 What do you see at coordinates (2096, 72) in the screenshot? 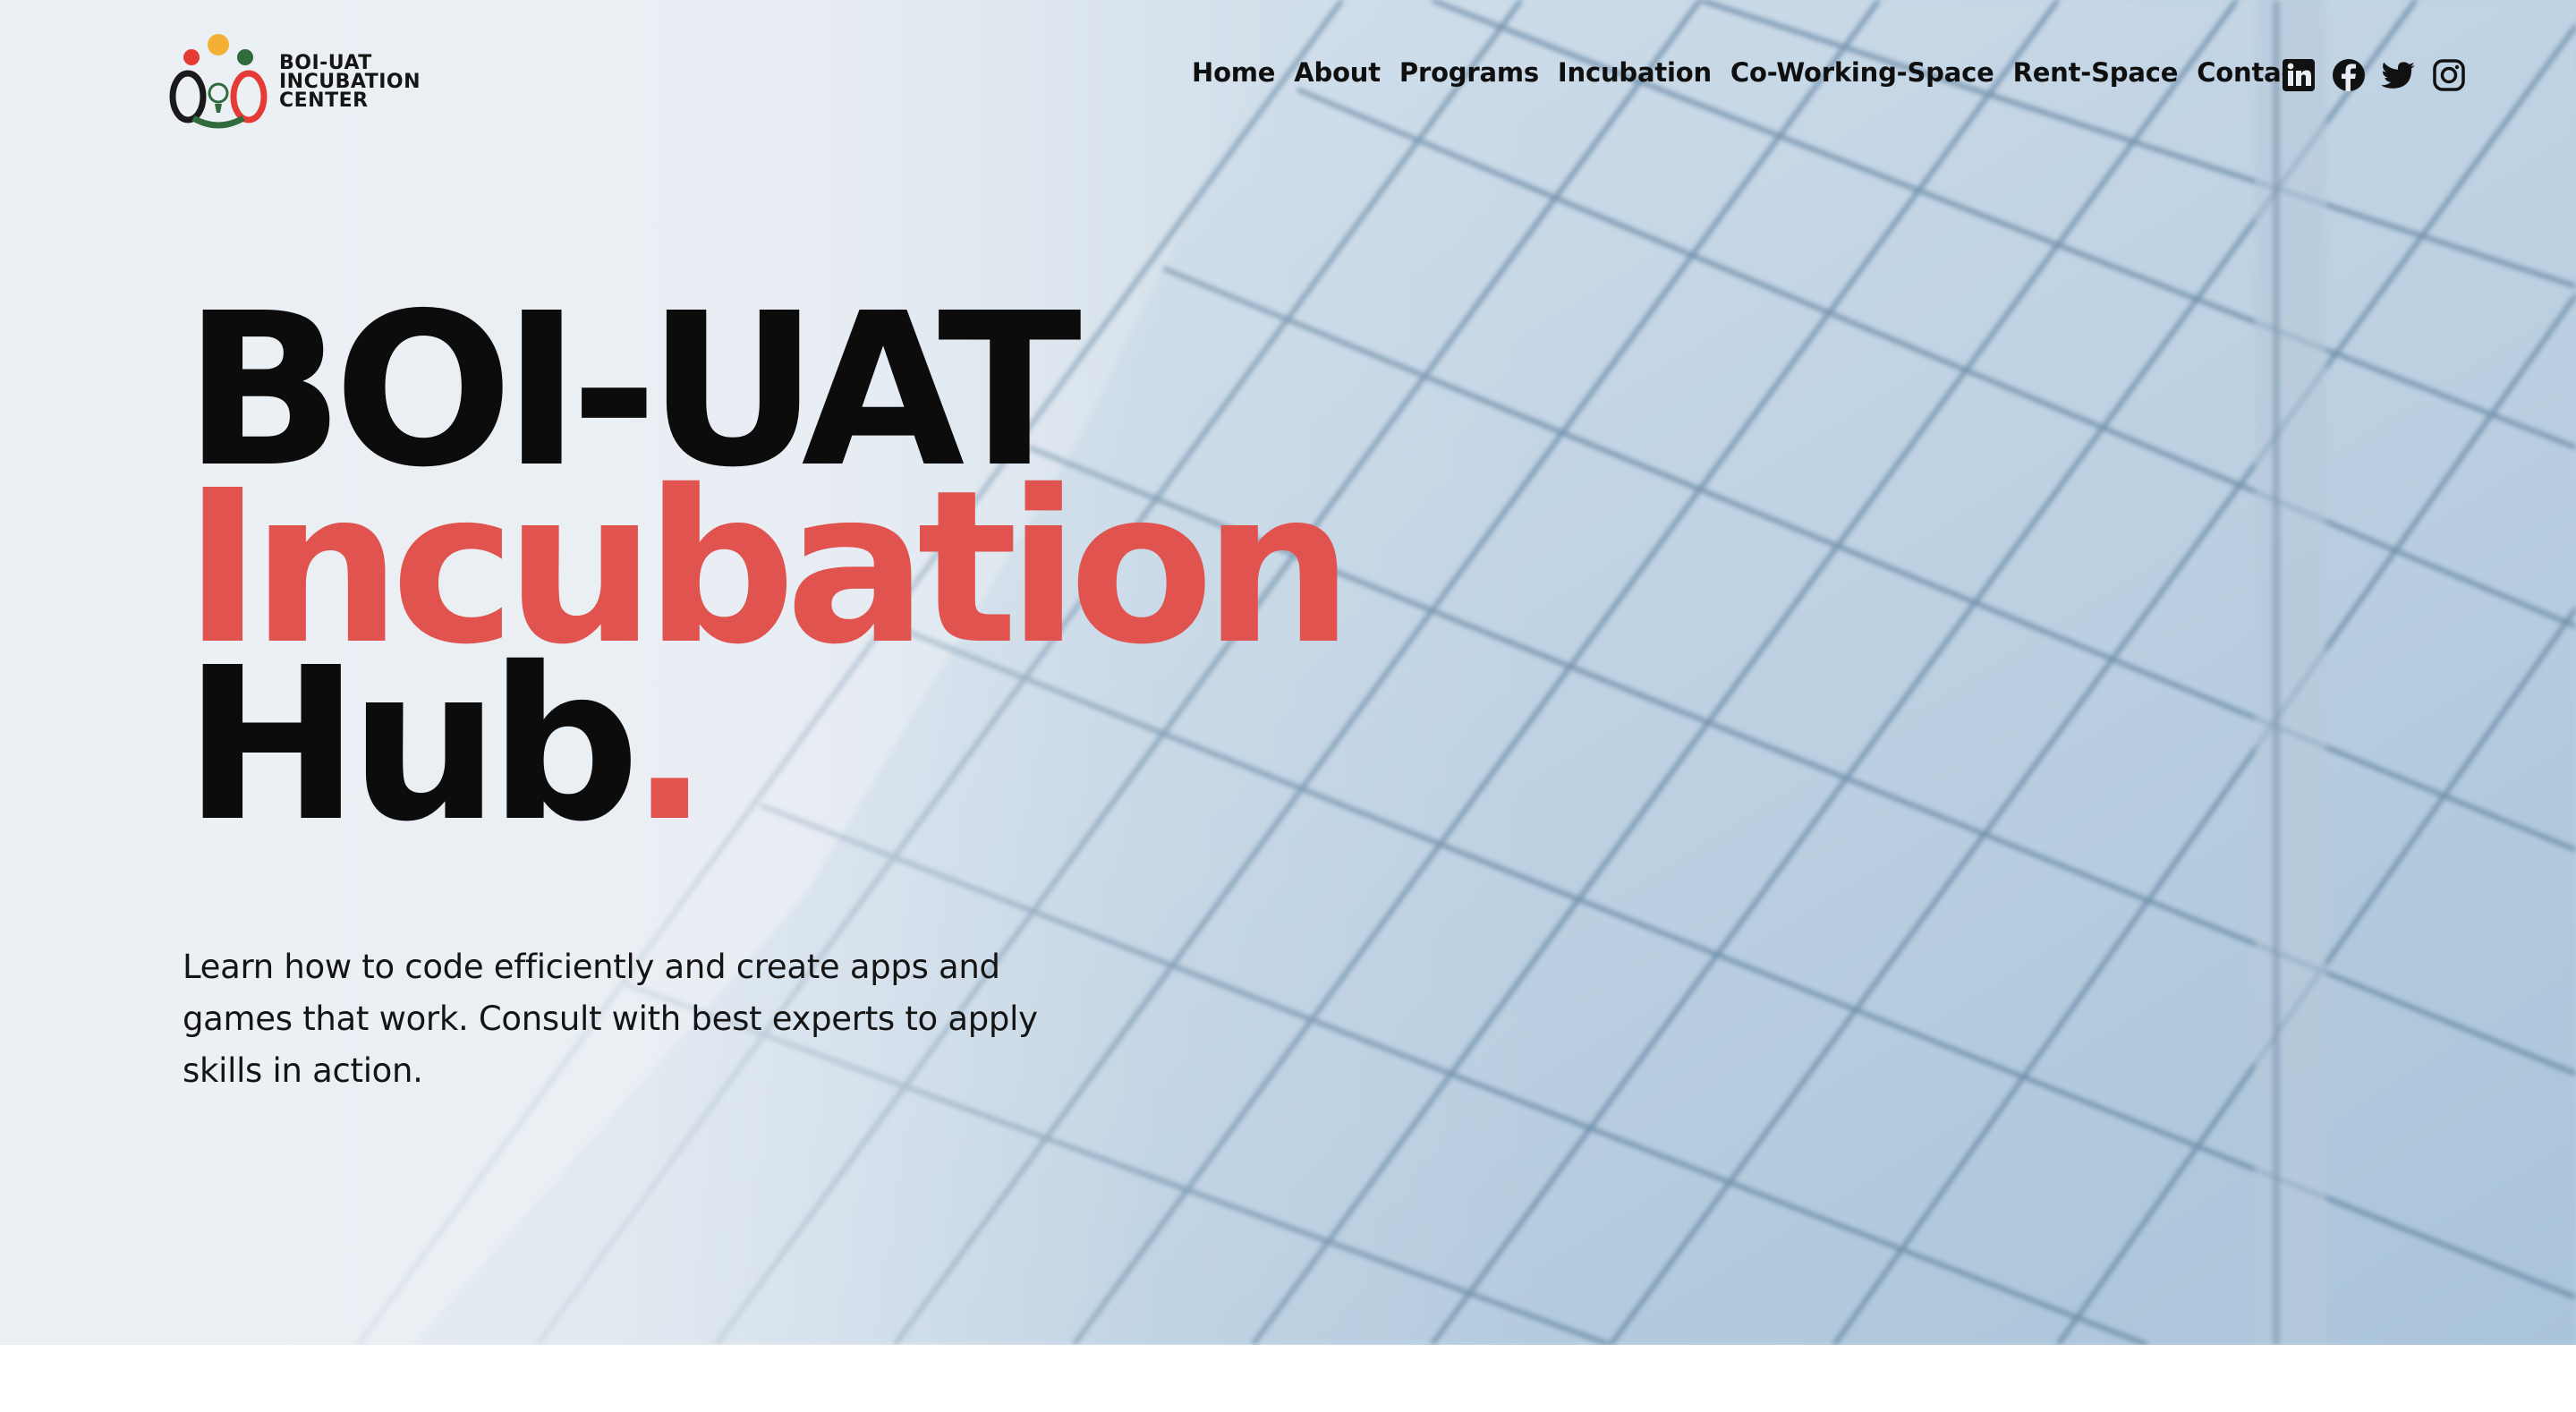
I see `nav-item-rent-space: Rent-Space` at bounding box center [2096, 72].